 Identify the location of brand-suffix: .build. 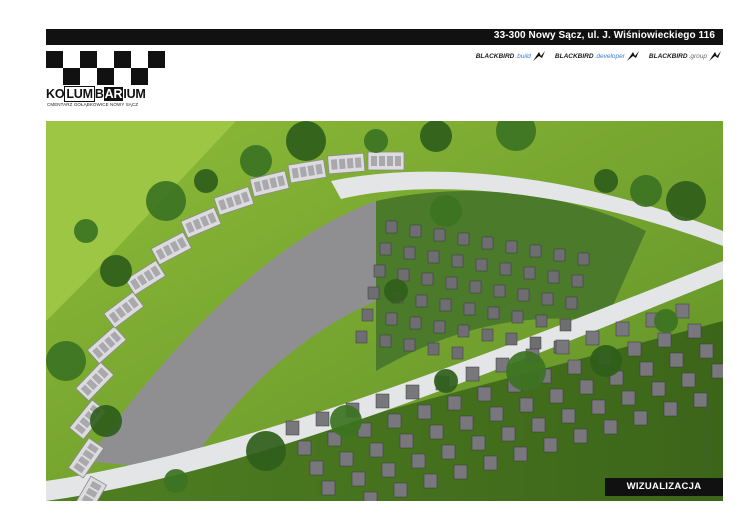
(523, 56).